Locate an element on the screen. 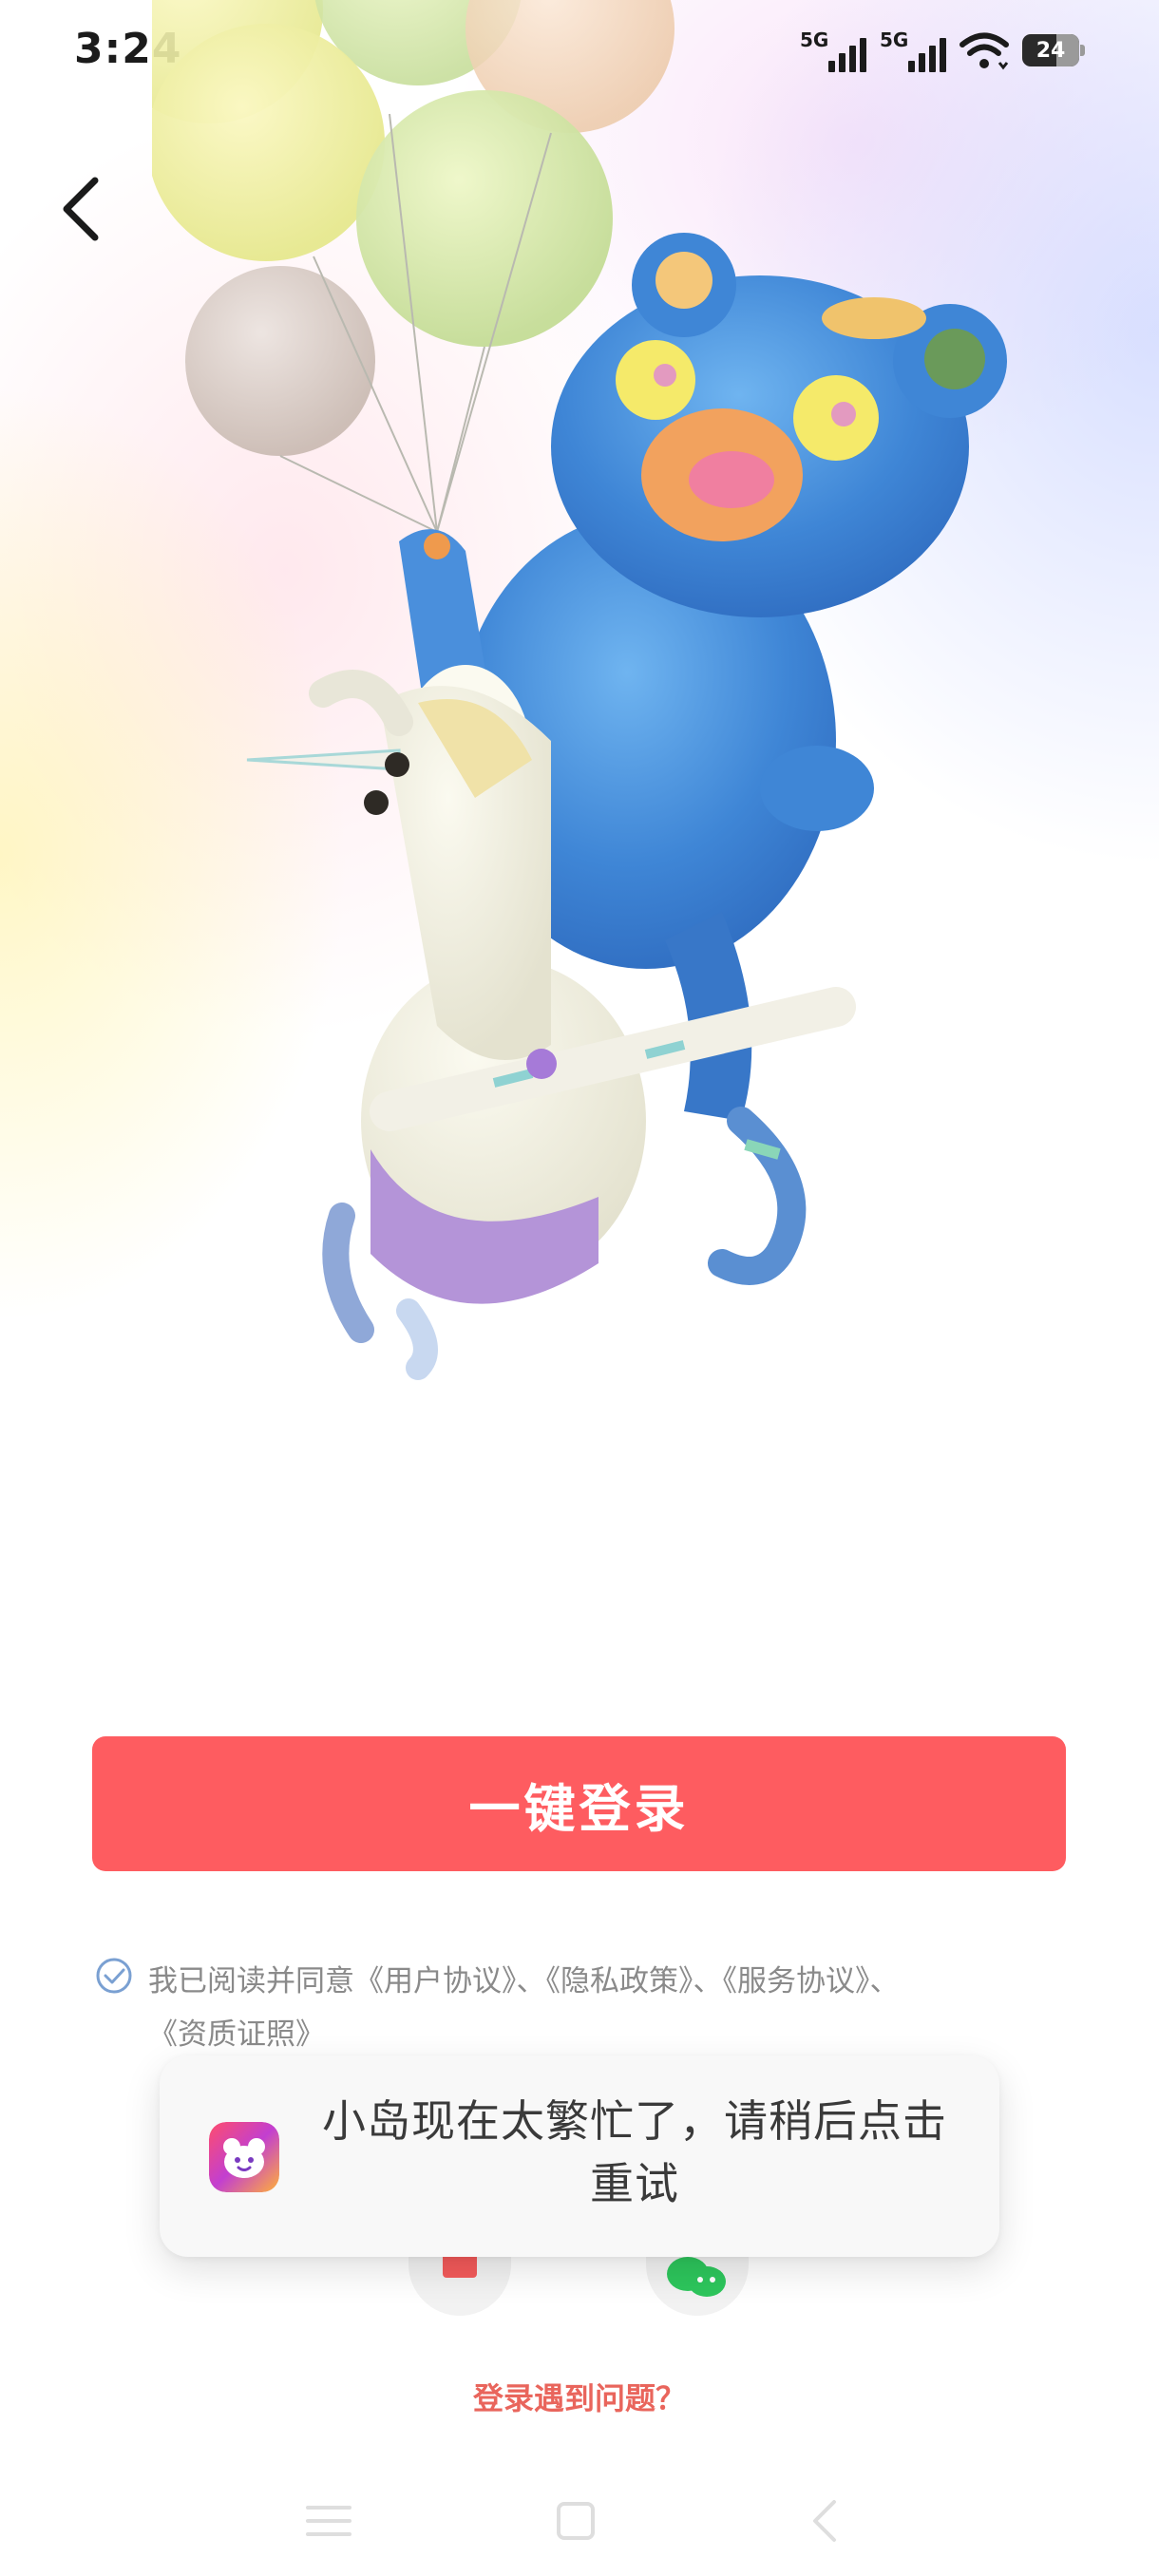 The width and height of the screenshot is (1159, 2576). back-button is located at coordinates (79, 209).